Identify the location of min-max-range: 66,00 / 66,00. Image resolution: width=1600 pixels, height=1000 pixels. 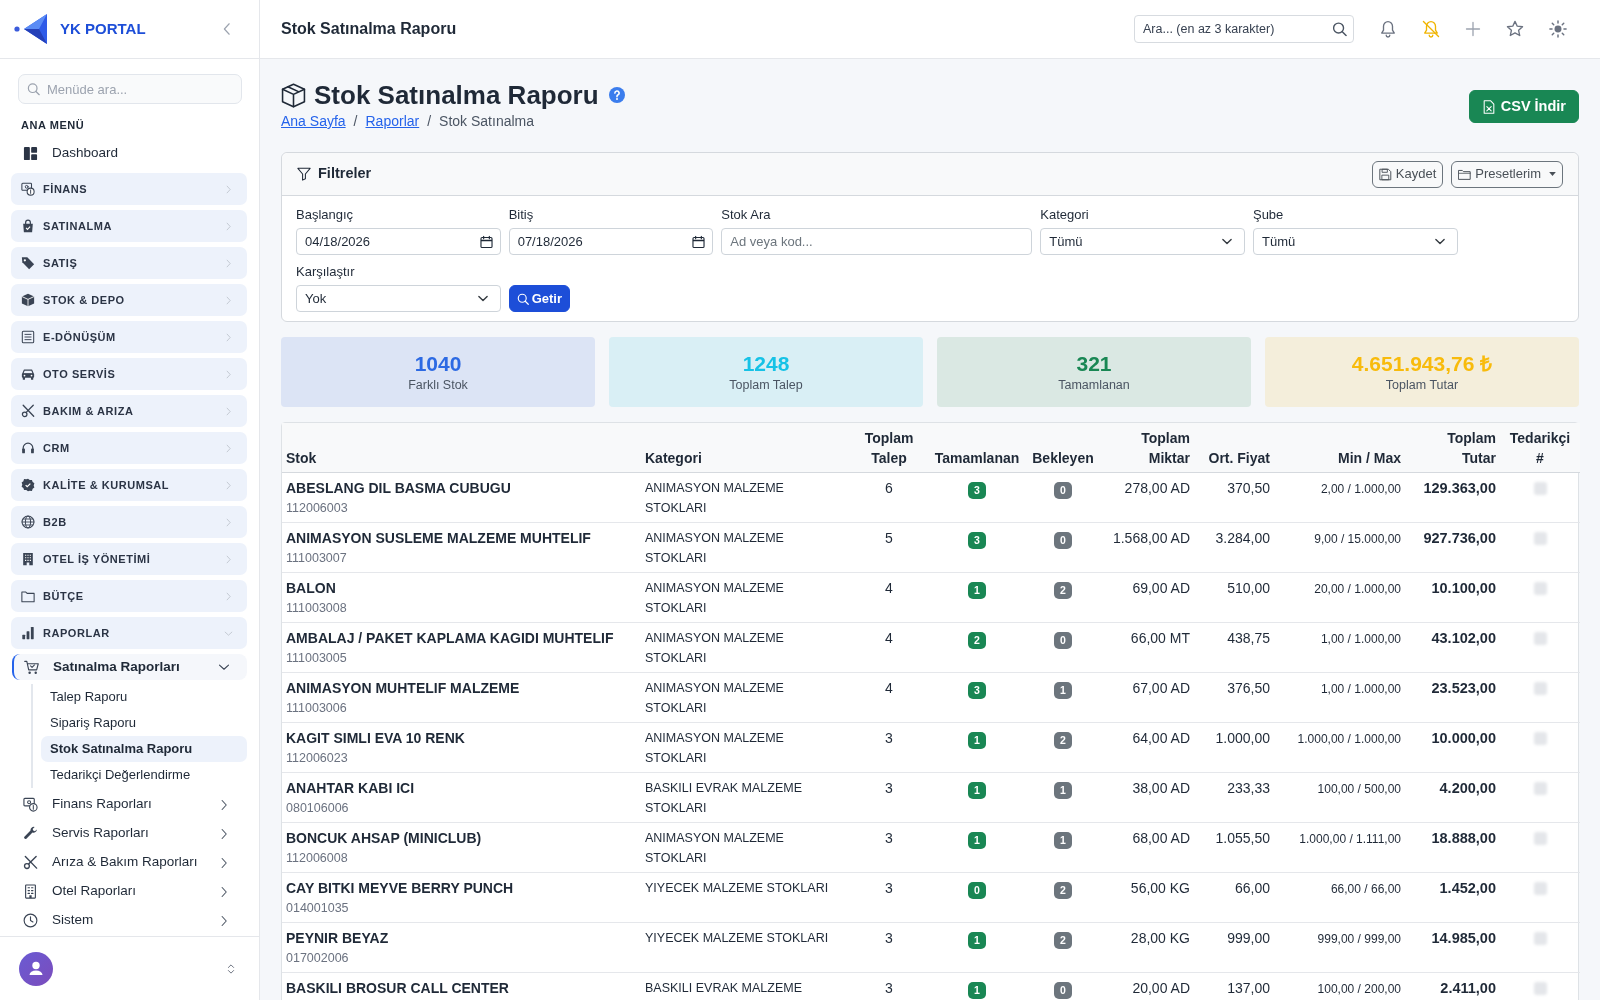
(1365, 889).